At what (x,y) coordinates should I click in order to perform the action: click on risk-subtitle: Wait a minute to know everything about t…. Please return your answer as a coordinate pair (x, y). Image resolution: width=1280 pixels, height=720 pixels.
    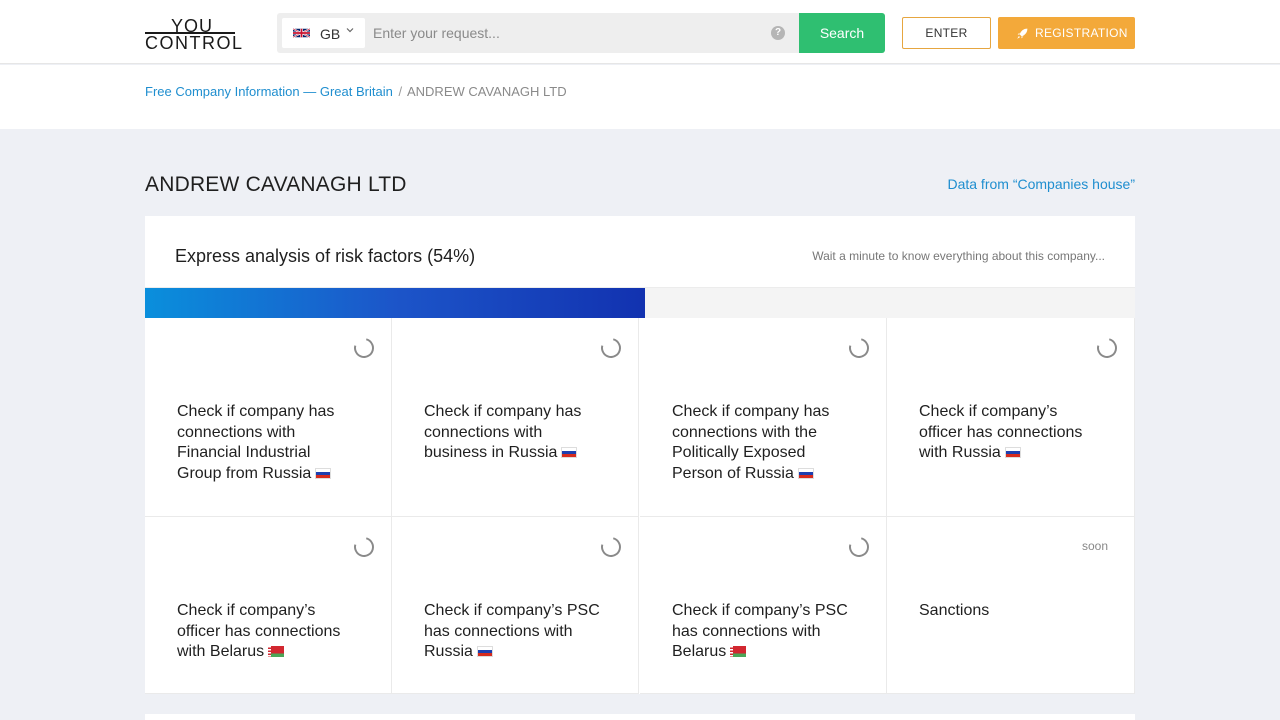
    Looking at the image, I should click on (958, 256).